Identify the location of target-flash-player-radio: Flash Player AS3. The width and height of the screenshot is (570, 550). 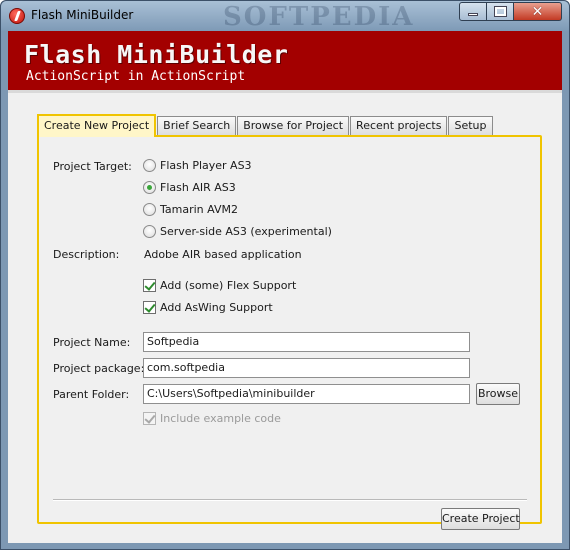
(197, 165).